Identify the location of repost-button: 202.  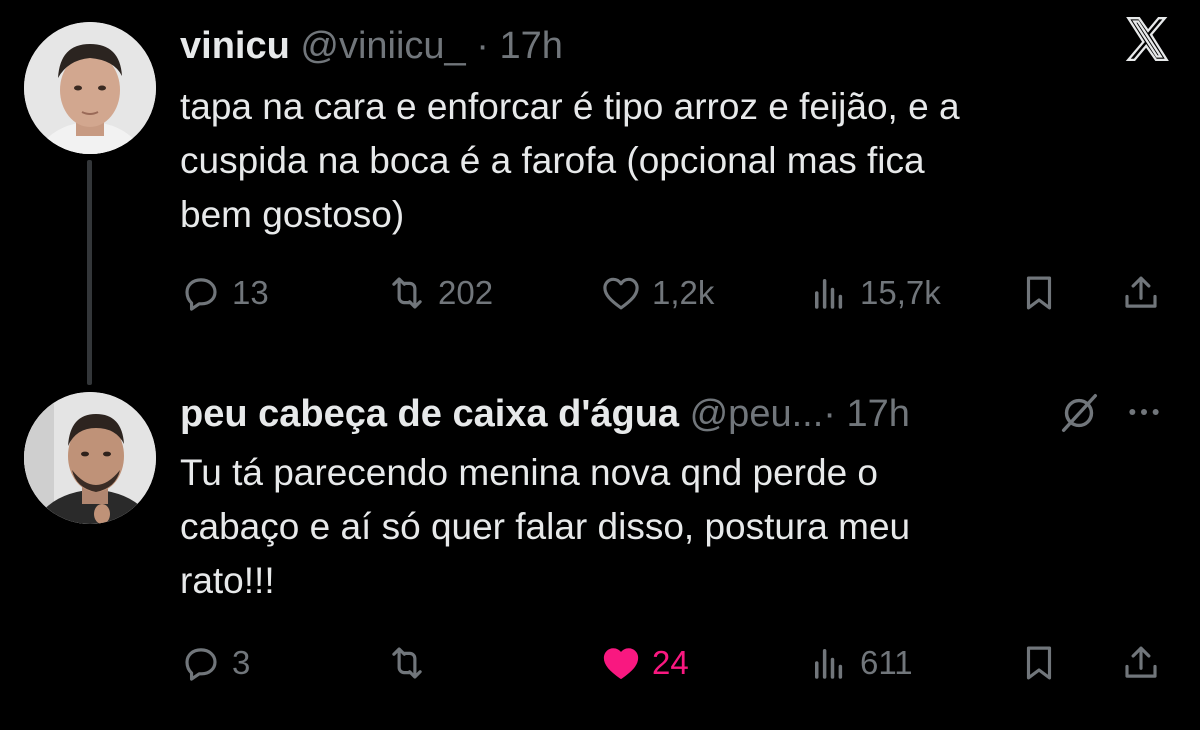
(439, 293).